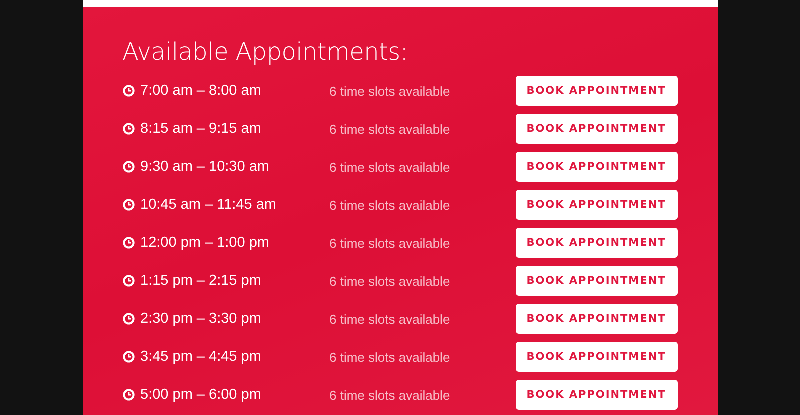  I want to click on time-range: 5:00 pm – 6:00 pm, so click(201, 395).